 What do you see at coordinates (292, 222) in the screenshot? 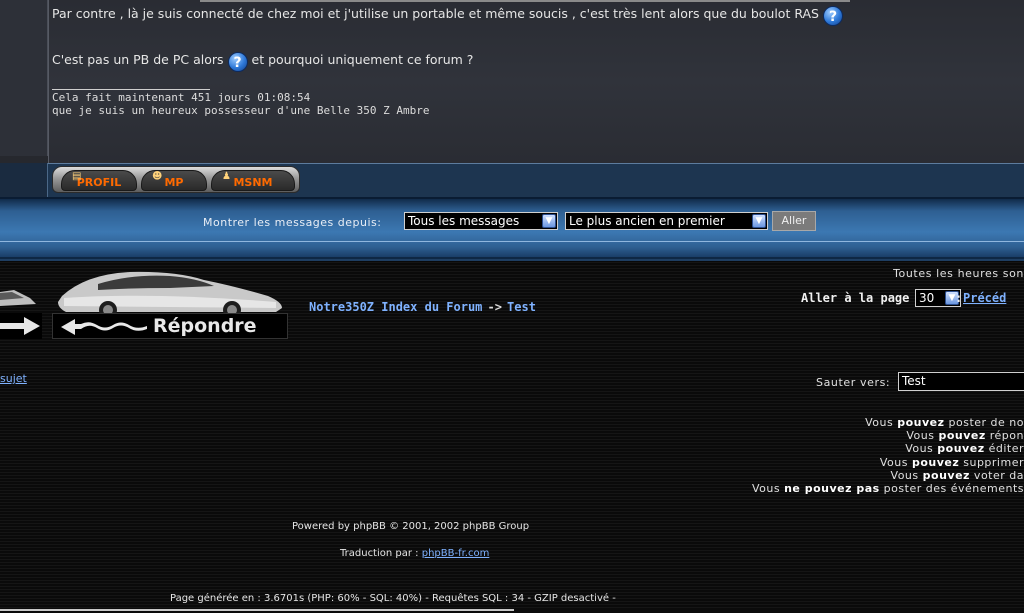
I see `show-messages-label: Montrer les messages depuis:` at bounding box center [292, 222].